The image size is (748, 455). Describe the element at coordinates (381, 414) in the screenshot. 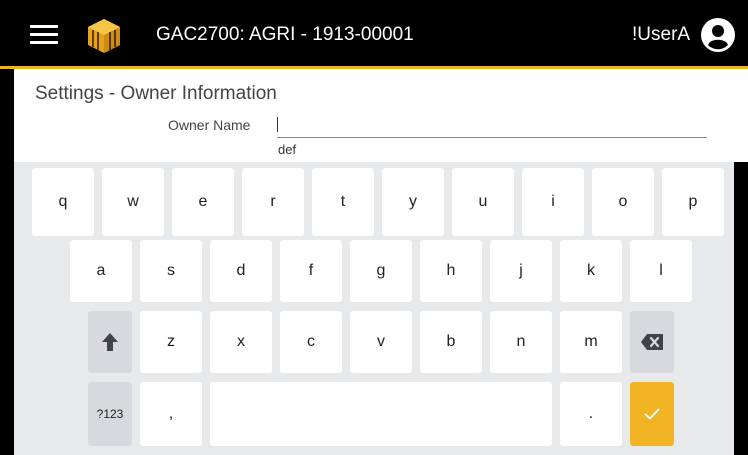

I see `space-key` at that location.